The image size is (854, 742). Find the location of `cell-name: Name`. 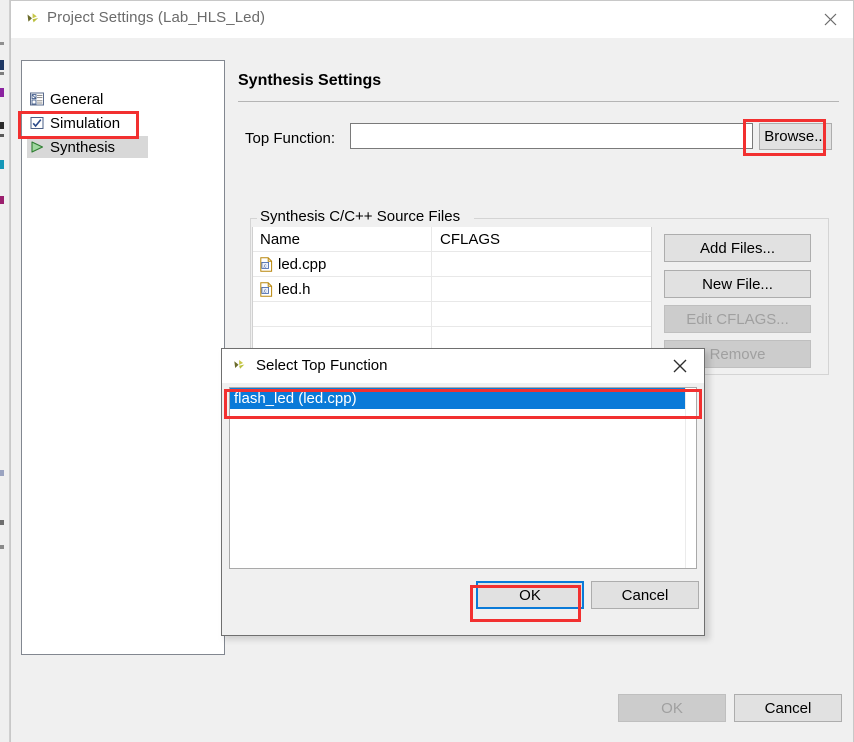

cell-name: Name is located at coordinates (280, 239).